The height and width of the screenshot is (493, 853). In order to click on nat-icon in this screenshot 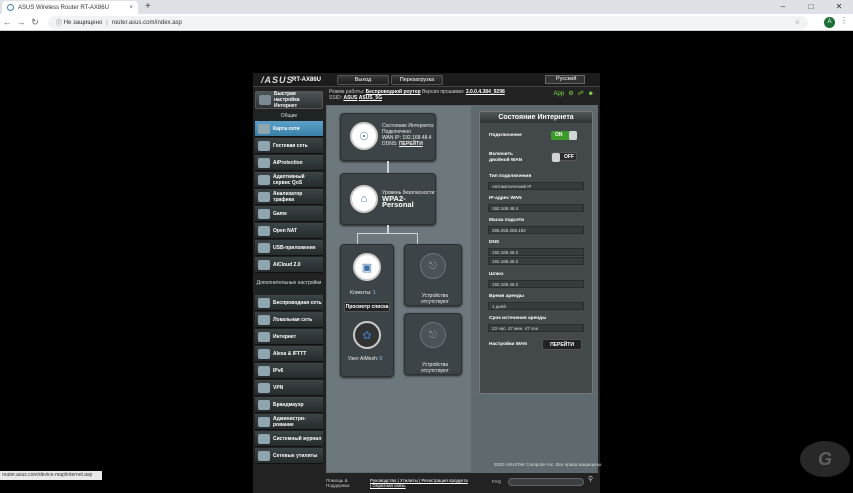, I will do `click(264, 230)`.